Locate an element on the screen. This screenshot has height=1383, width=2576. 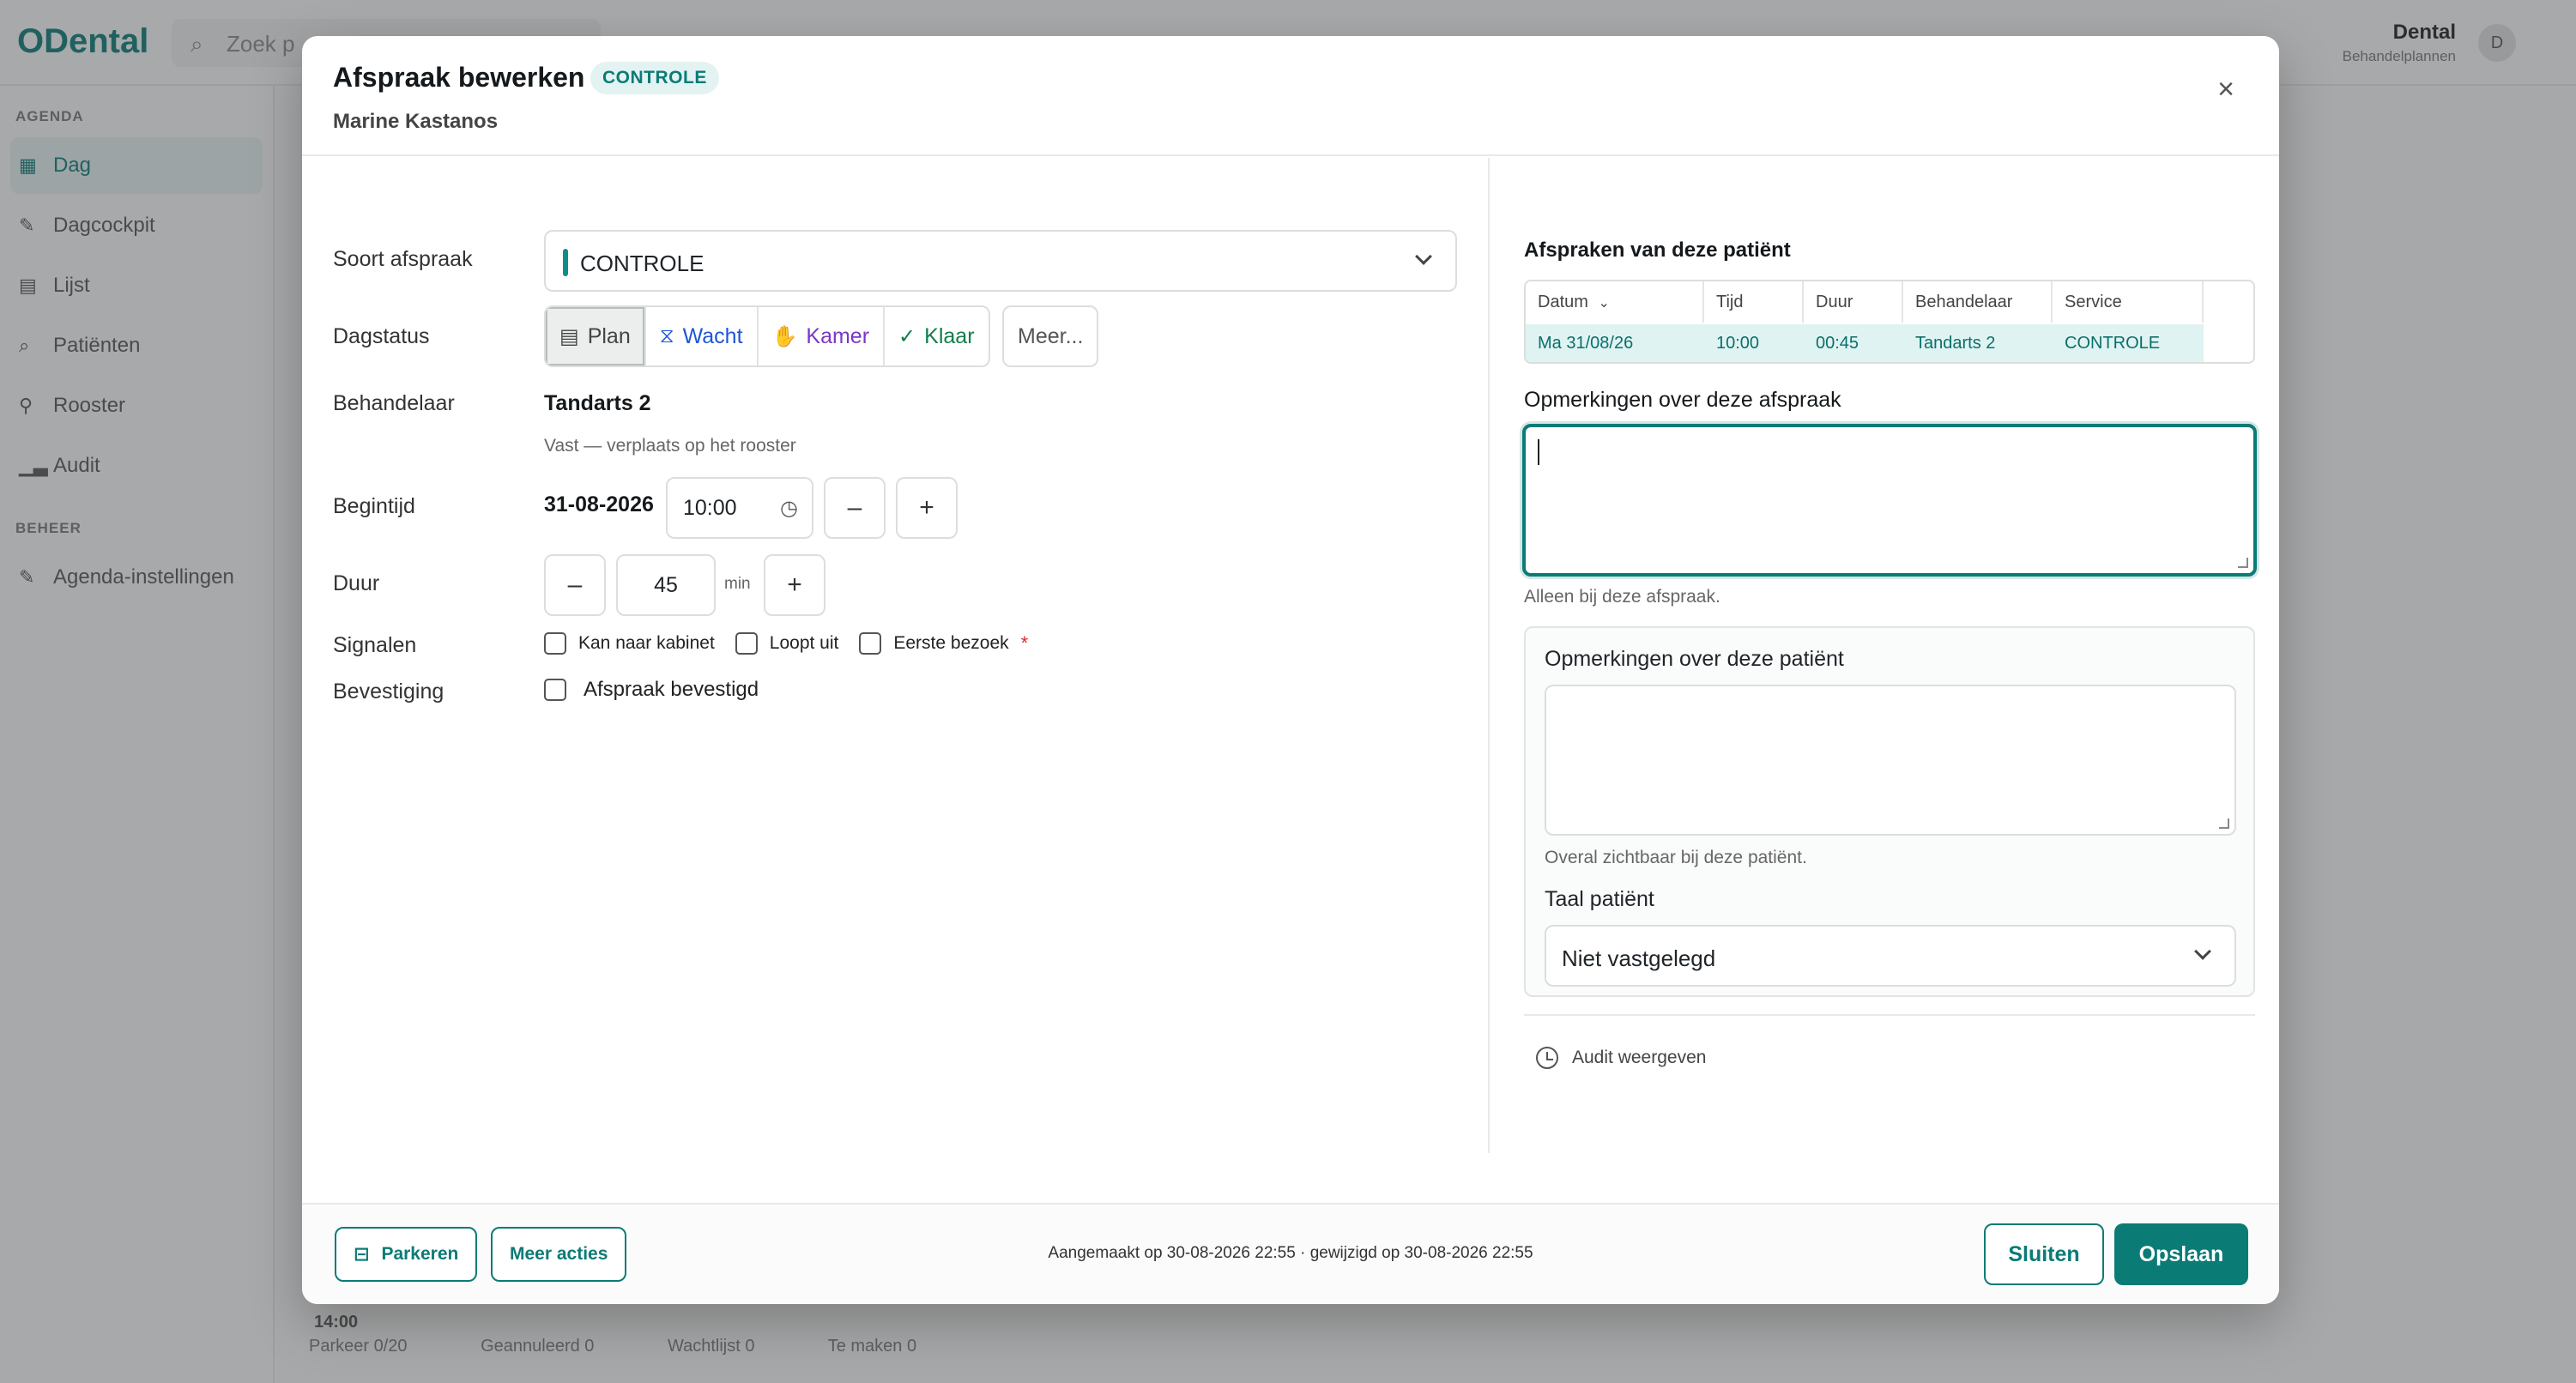
status-plan-label: Plan is located at coordinates (609, 335).